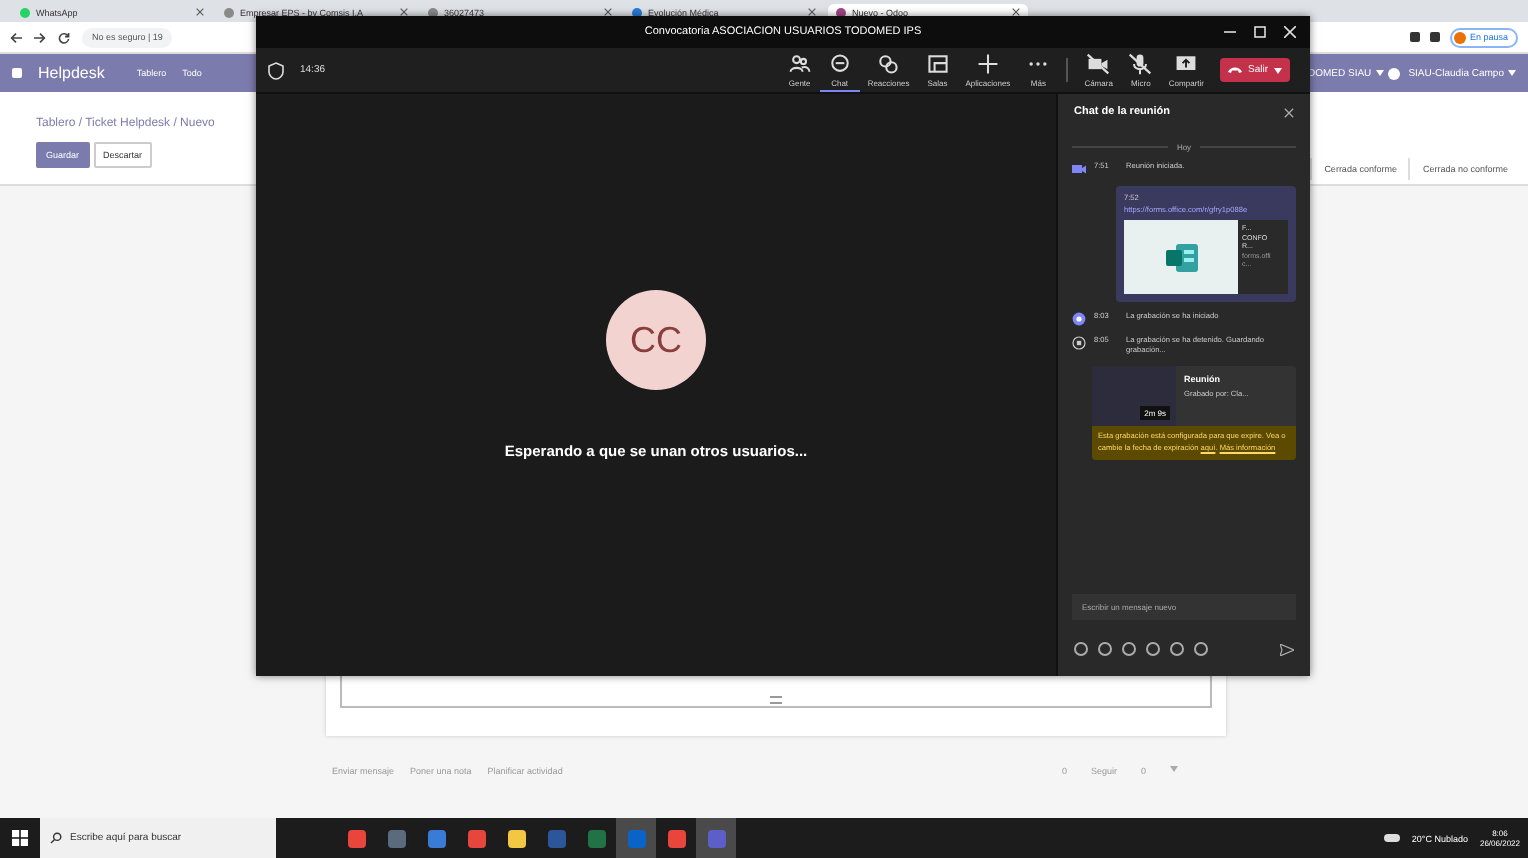  I want to click on maximize-icon, so click(1260, 32).